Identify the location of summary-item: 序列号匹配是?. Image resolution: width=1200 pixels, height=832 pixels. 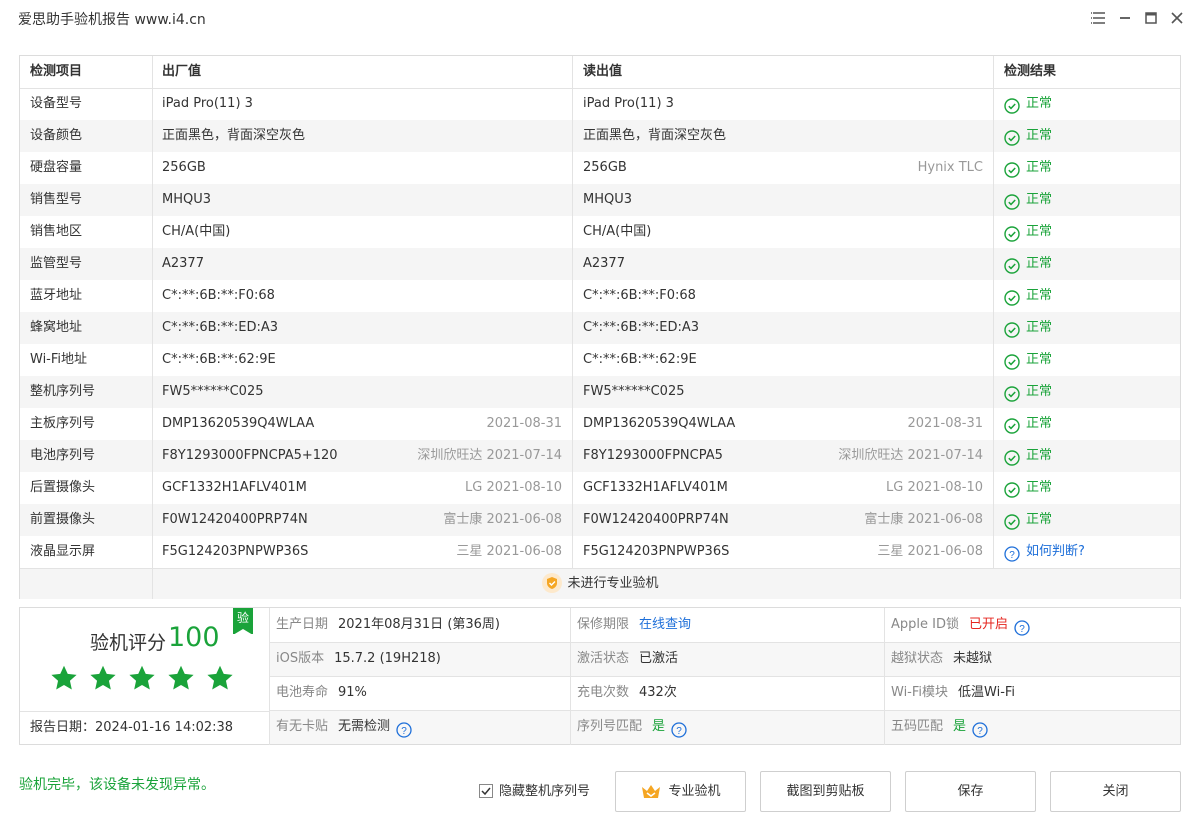
(729, 727).